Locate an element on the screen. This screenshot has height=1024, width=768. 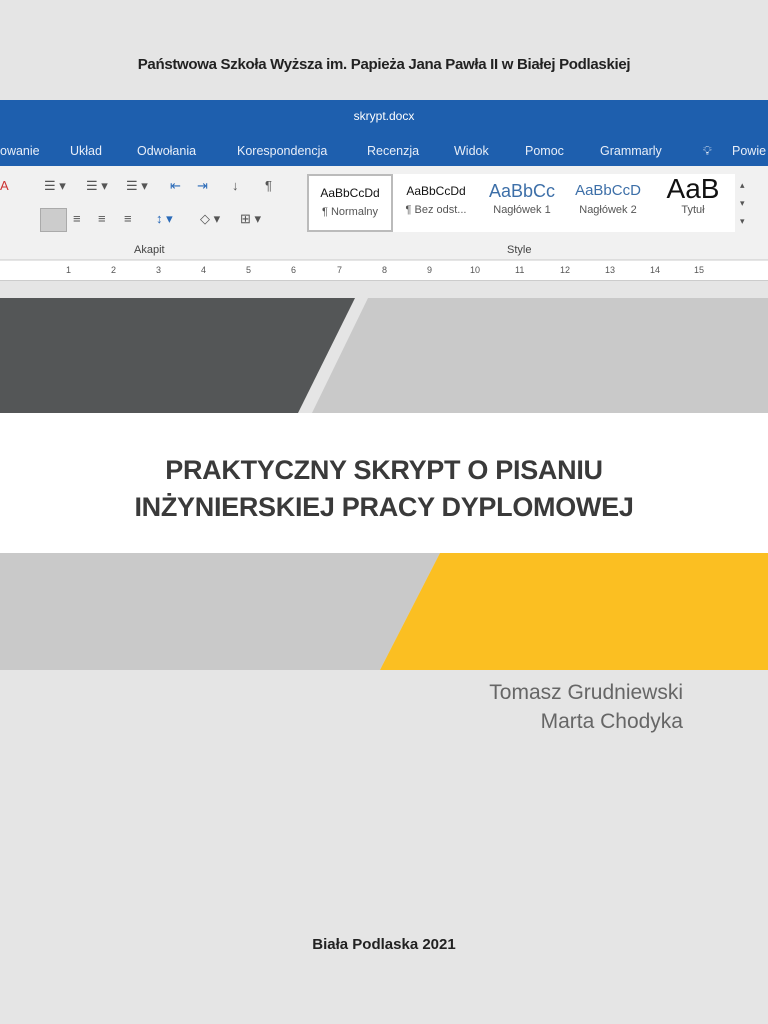
bullets-icon: ☰ ▾ is located at coordinates (55, 186).